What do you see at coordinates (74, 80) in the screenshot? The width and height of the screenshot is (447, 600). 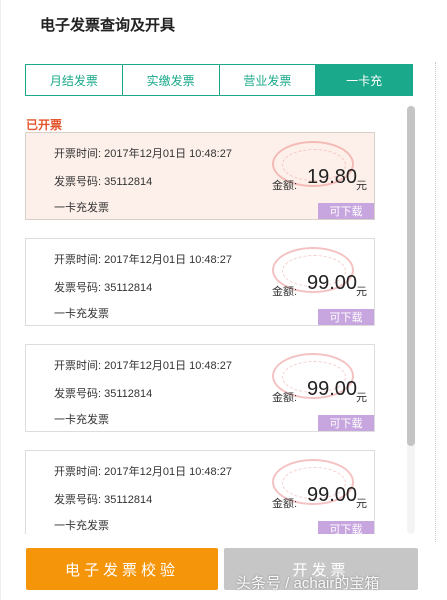 I see `tab-monthly: 月结发票` at bounding box center [74, 80].